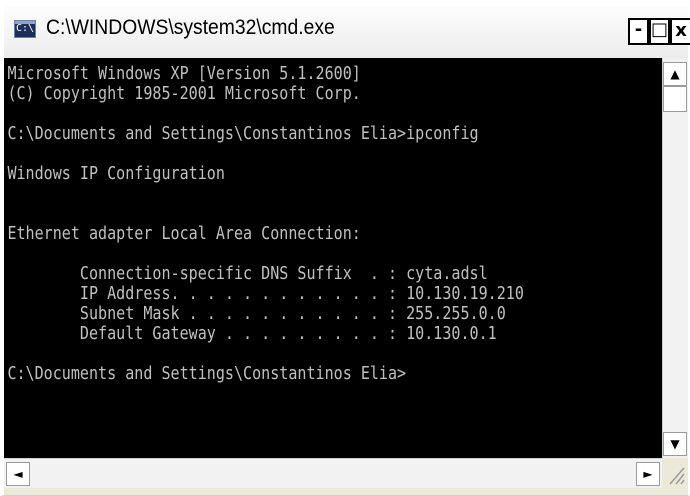 This screenshot has height=496, width=690. I want to click on cmd-icon: C:\, so click(25, 29).